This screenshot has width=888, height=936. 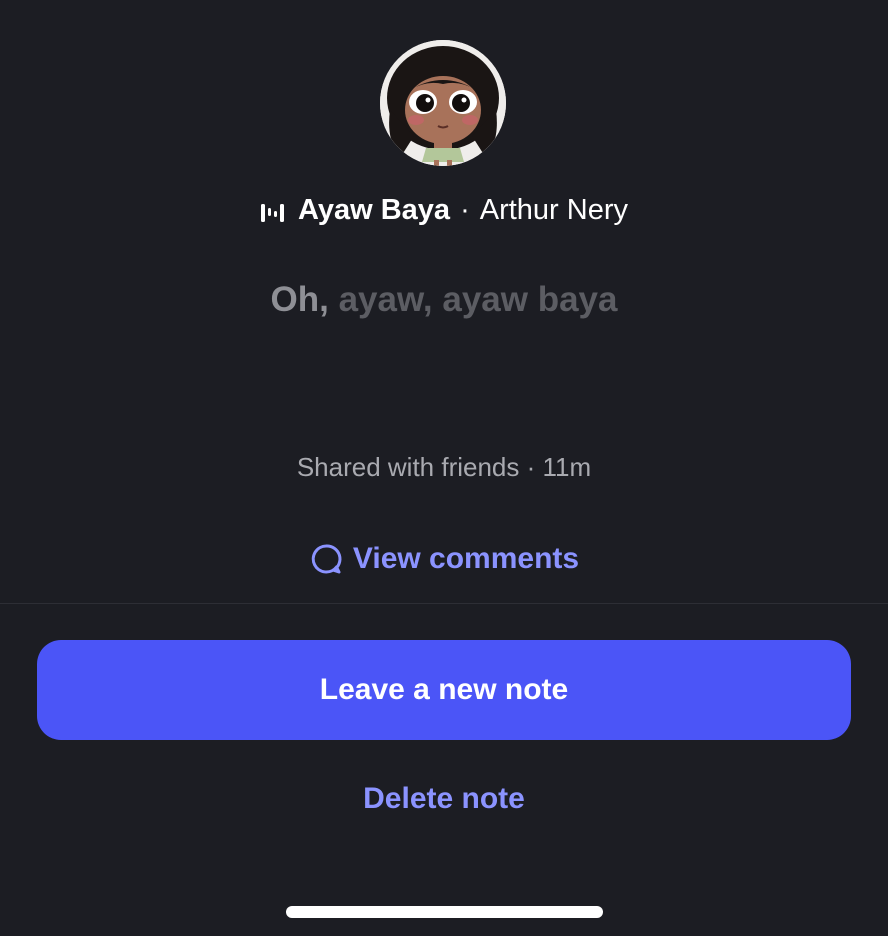 I want to click on cartoon-girl-avatar-icon, so click(x=443, y=103).